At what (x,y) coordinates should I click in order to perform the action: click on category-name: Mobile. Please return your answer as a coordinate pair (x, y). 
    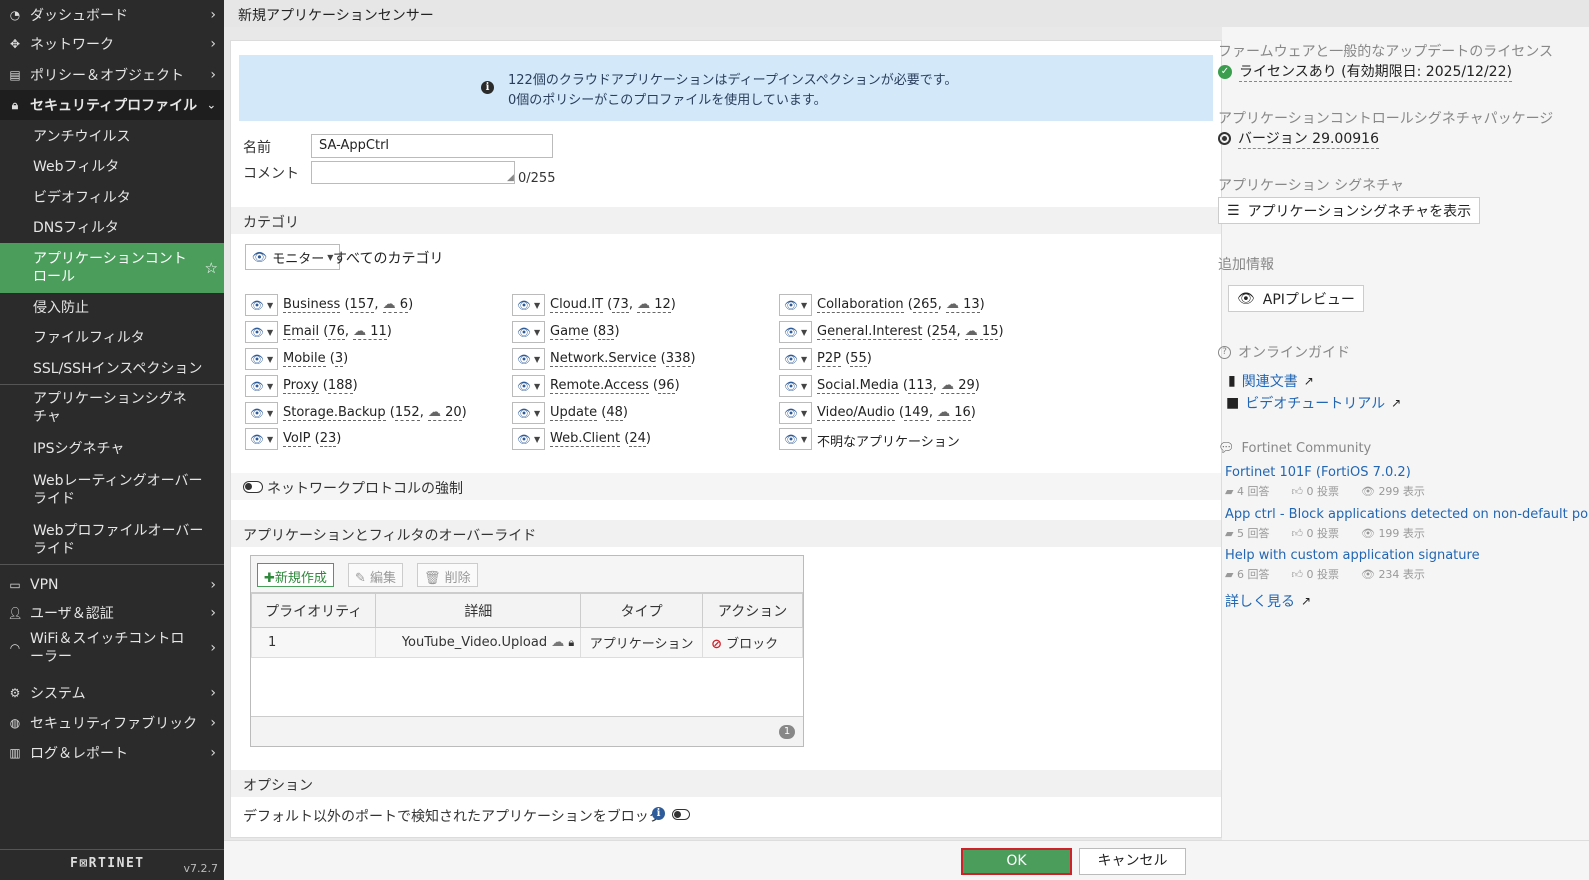
    Looking at the image, I should click on (304, 359).